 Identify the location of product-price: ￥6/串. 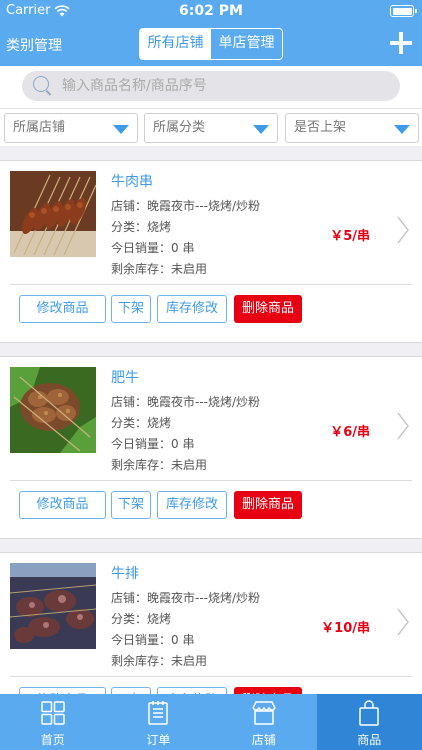
(350, 432).